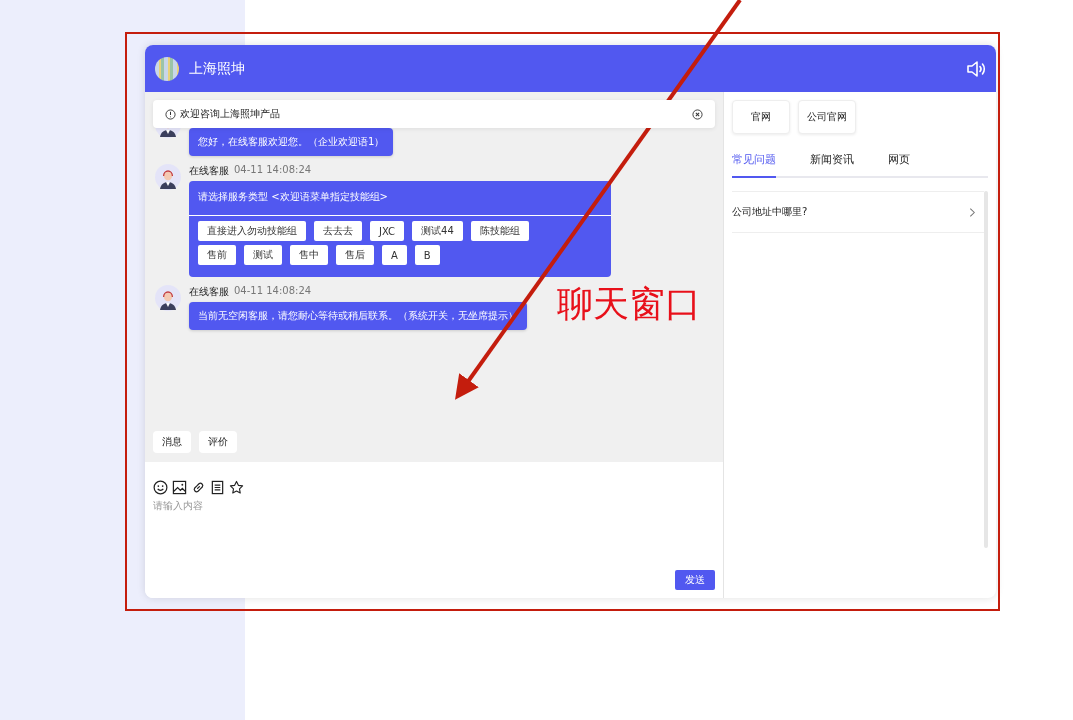  Describe the element at coordinates (499, 231) in the screenshot. I see `option-button: 陈技能组` at that location.